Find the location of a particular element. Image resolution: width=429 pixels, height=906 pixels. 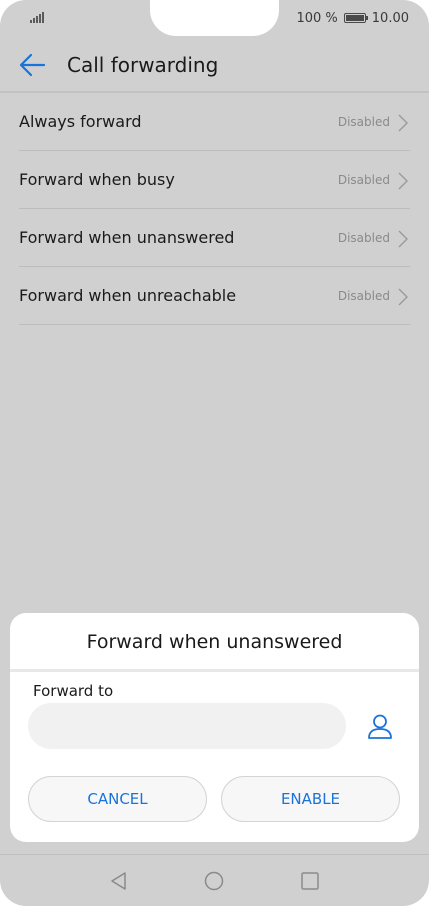

status-bar: 100 % 10.00 is located at coordinates (214, 18).